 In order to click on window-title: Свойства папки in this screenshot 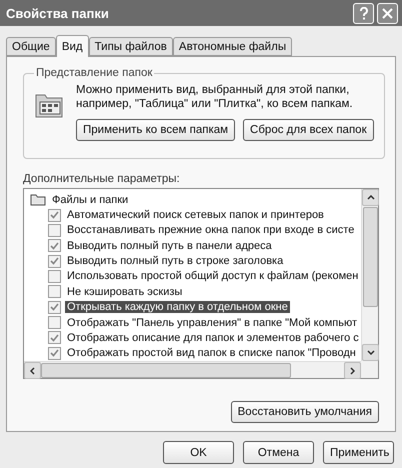, I will do `click(58, 13)`.